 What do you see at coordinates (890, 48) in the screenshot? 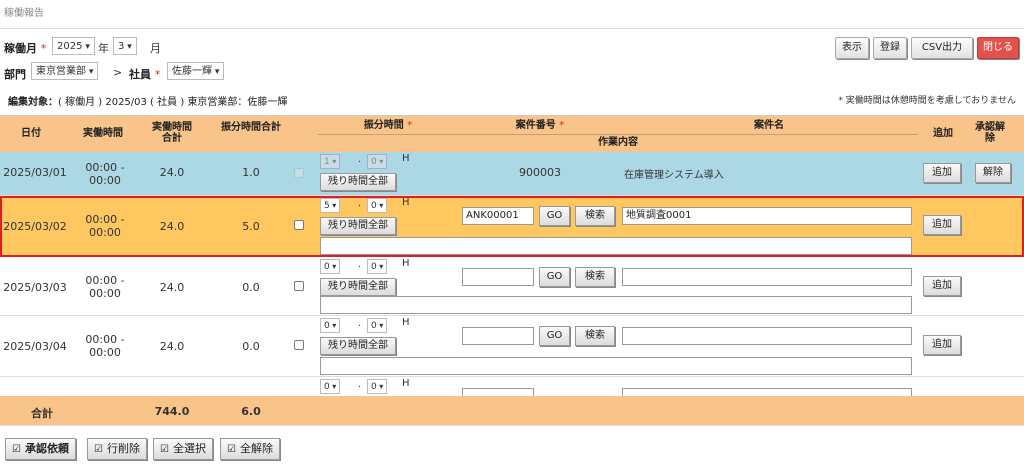
I see `register-button: 登録` at bounding box center [890, 48].